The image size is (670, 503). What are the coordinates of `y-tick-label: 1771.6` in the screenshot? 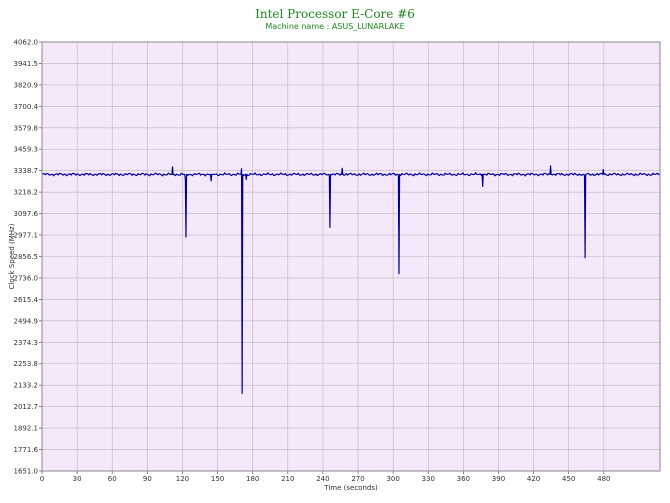 It's located at (26, 450).